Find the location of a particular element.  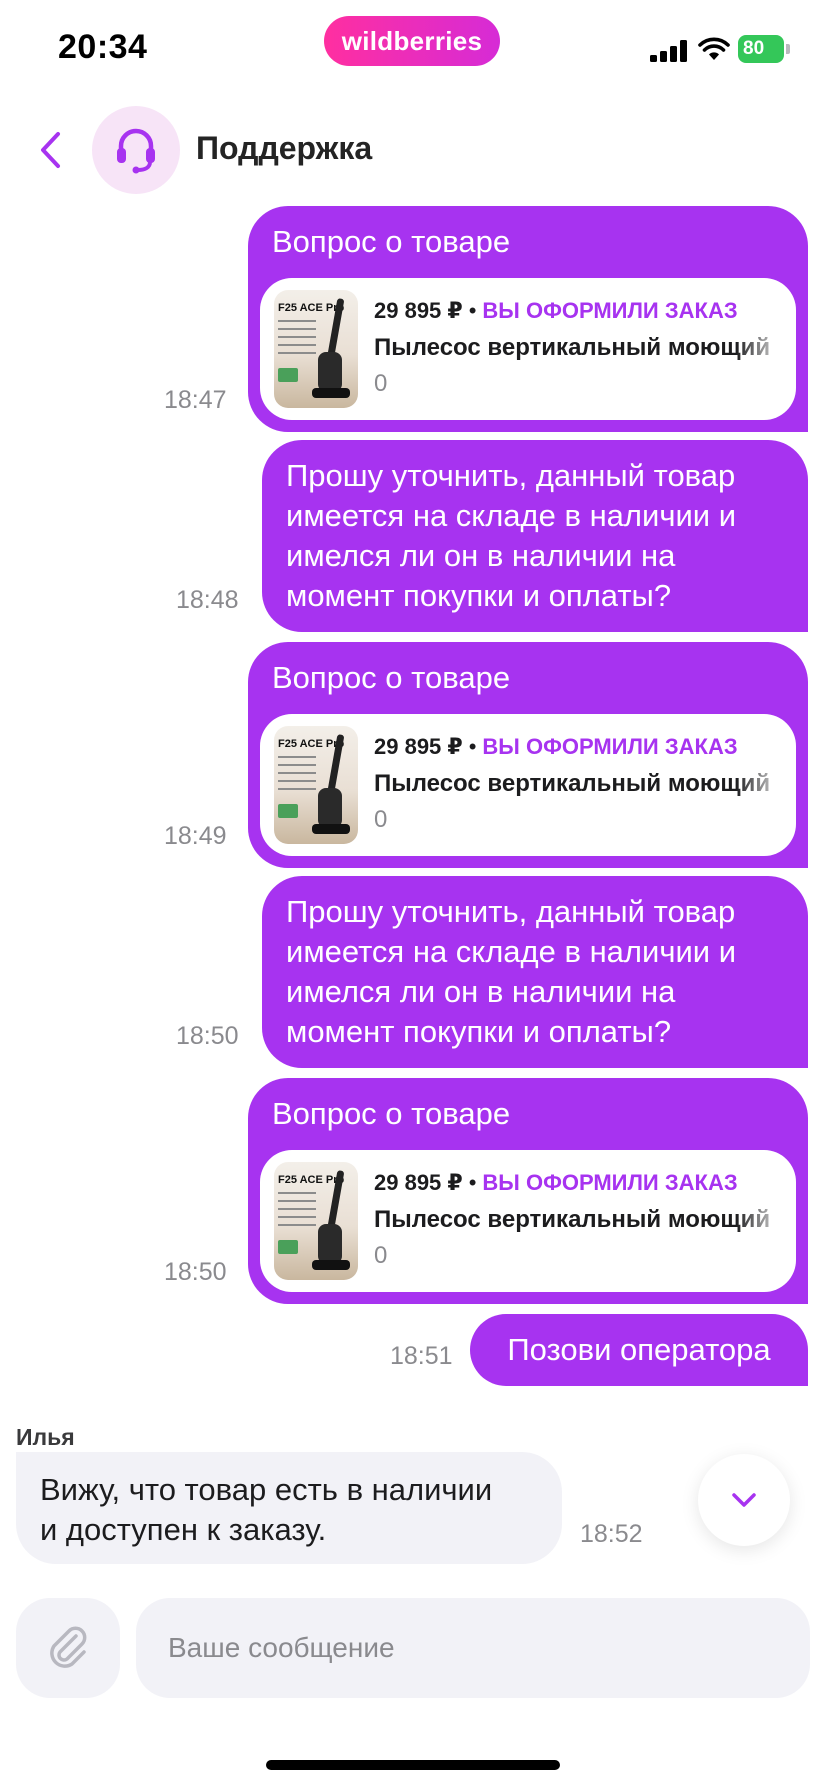

chat-title: Поддержка is located at coordinates (284, 148).